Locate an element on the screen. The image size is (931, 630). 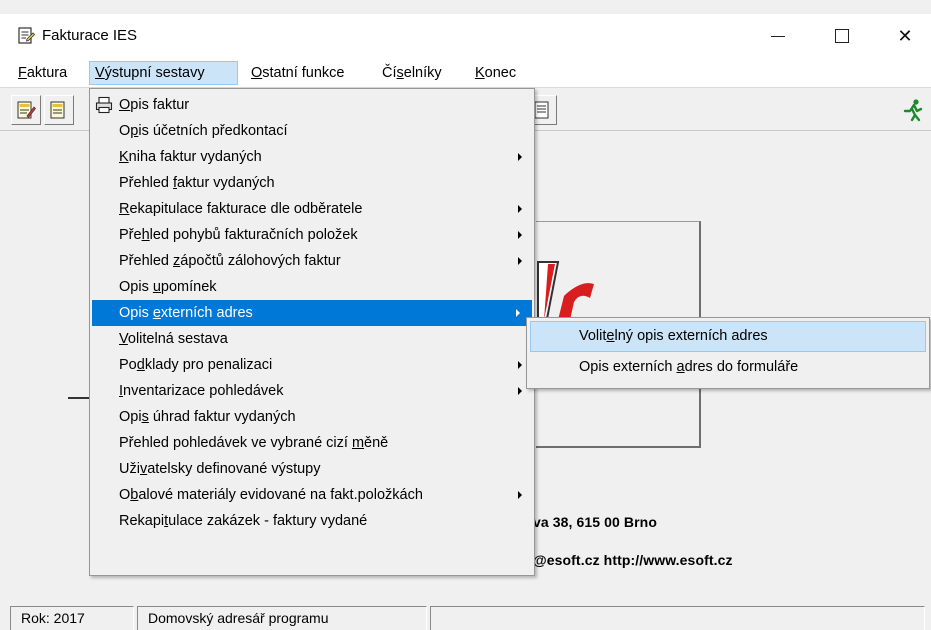
menu-item-prehled-pohybu-fakturacnich-polozek: Přehled pohybů fakturačních položek is located at coordinates (312, 235).